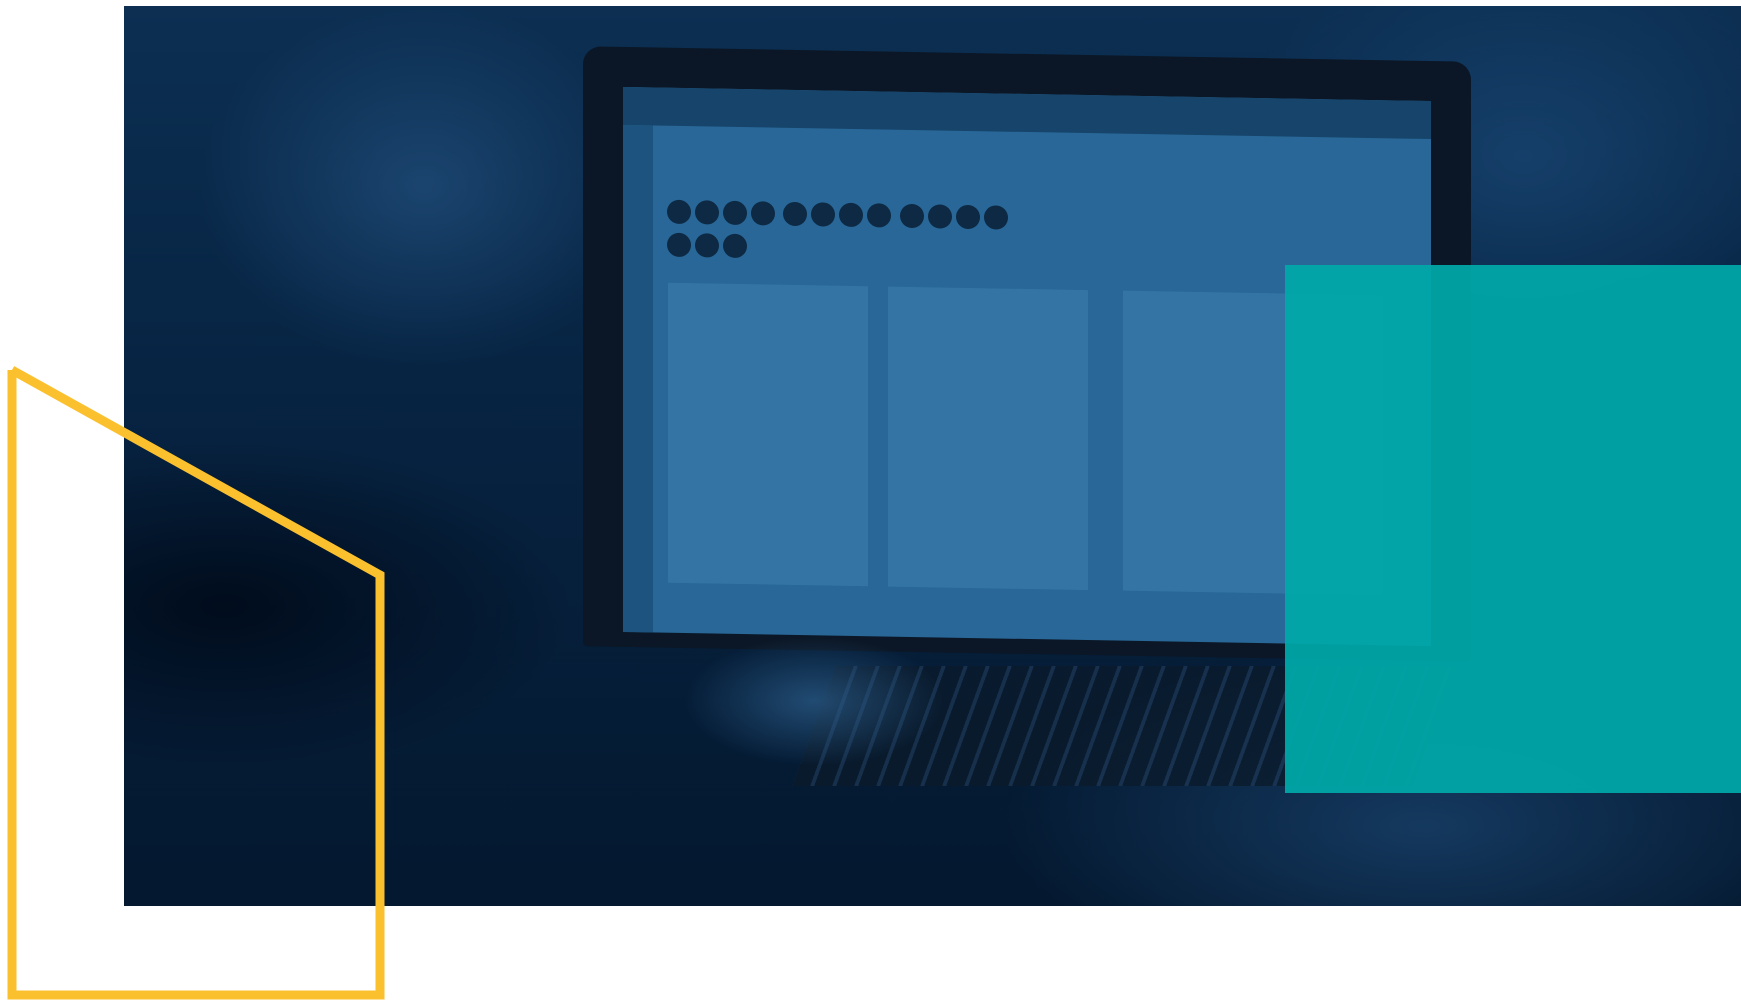 This screenshot has height=1000, width=1741. What do you see at coordinates (814, 701) in the screenshot?
I see `hand` at bounding box center [814, 701].